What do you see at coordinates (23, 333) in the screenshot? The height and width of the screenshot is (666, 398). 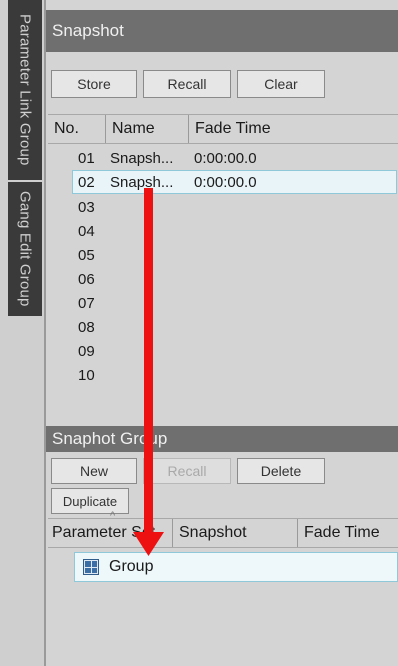 I see `side-tab-strip: Parameter Link Group Gang Edit Group` at bounding box center [23, 333].